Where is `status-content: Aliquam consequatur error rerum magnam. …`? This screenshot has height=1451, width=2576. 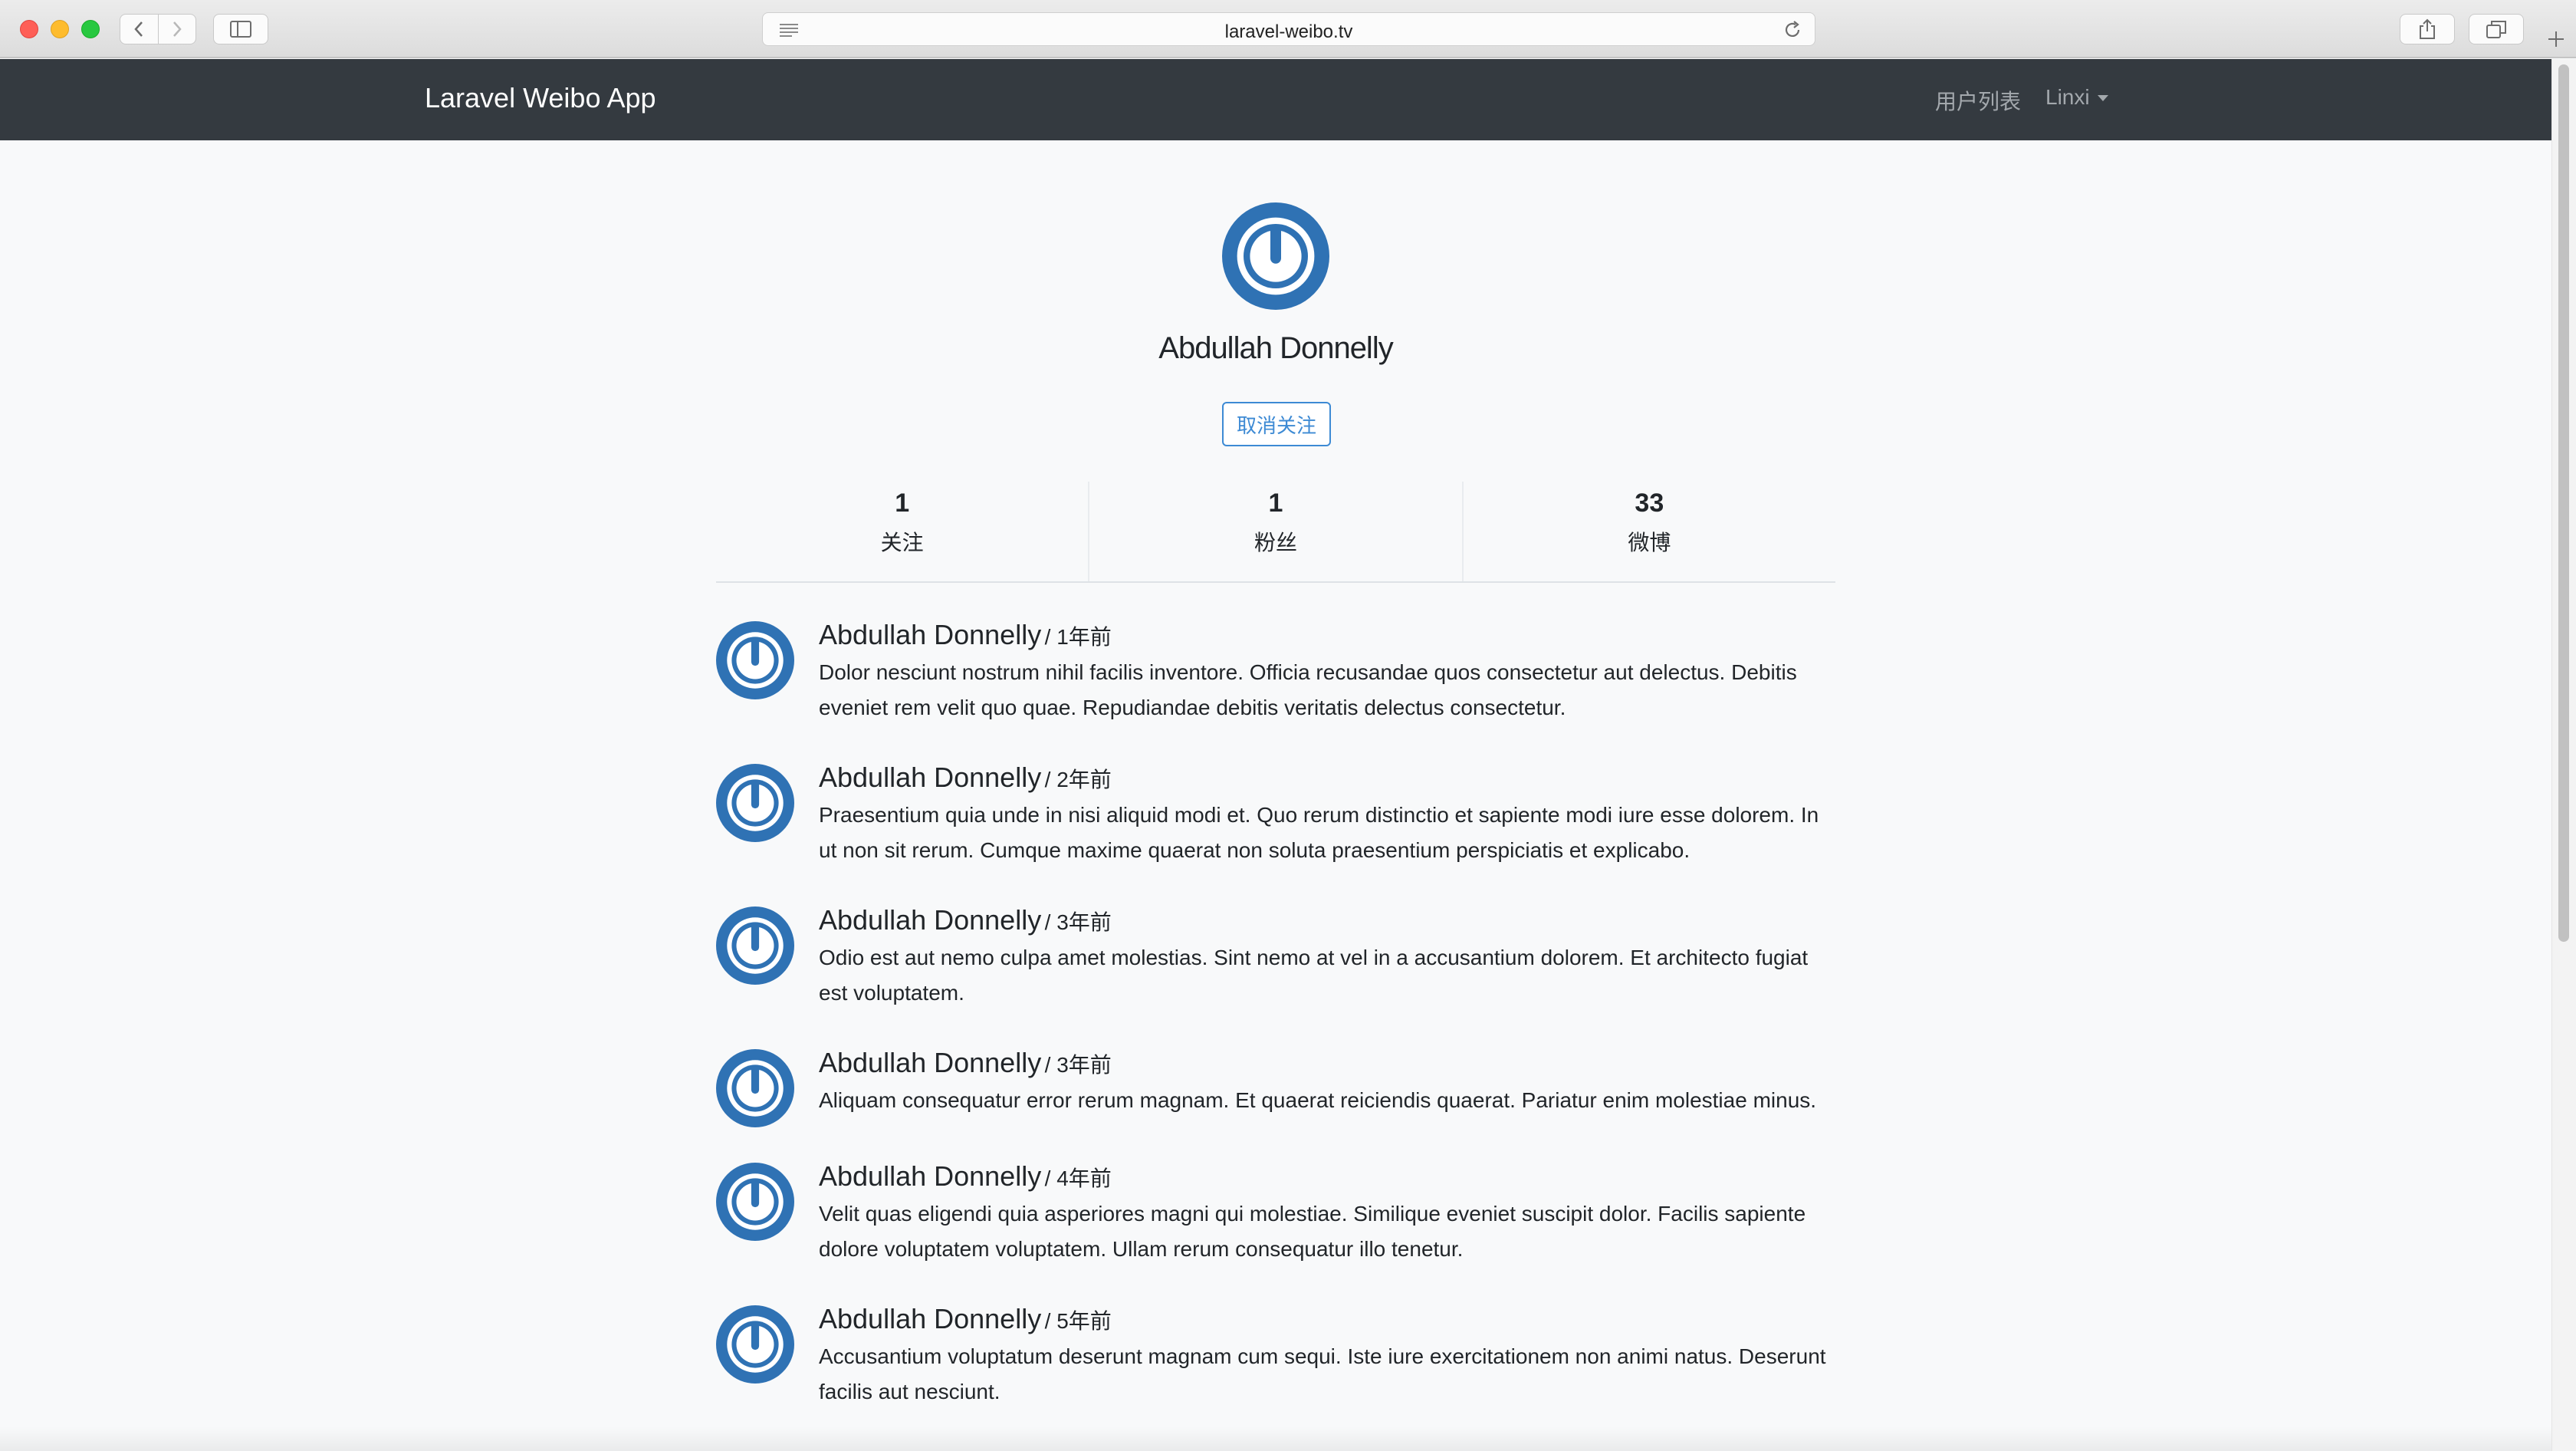 status-content: Aliquam consequatur error rerum magnam. … is located at coordinates (1318, 1100).